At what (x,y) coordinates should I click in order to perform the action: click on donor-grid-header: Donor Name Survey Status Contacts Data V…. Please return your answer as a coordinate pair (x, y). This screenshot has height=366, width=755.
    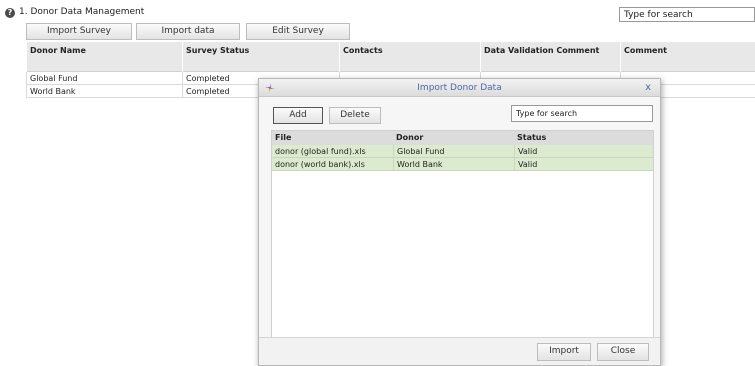
    Looking at the image, I should click on (390, 57).